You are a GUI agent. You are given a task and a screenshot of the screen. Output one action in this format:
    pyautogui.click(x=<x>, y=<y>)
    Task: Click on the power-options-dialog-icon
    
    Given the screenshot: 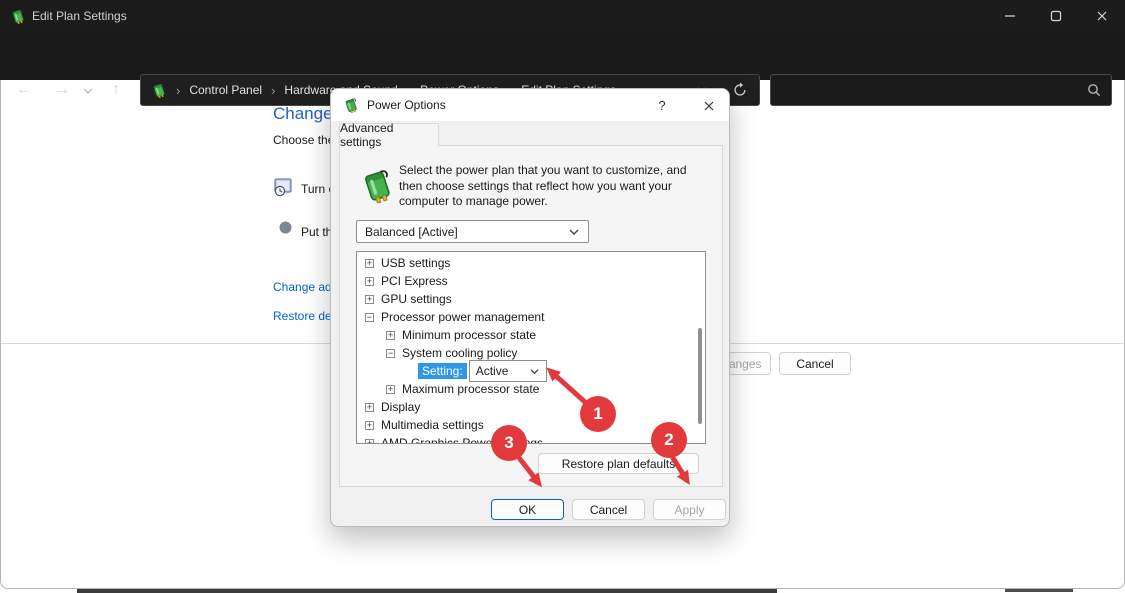 What is the action you would take?
    pyautogui.click(x=351, y=105)
    